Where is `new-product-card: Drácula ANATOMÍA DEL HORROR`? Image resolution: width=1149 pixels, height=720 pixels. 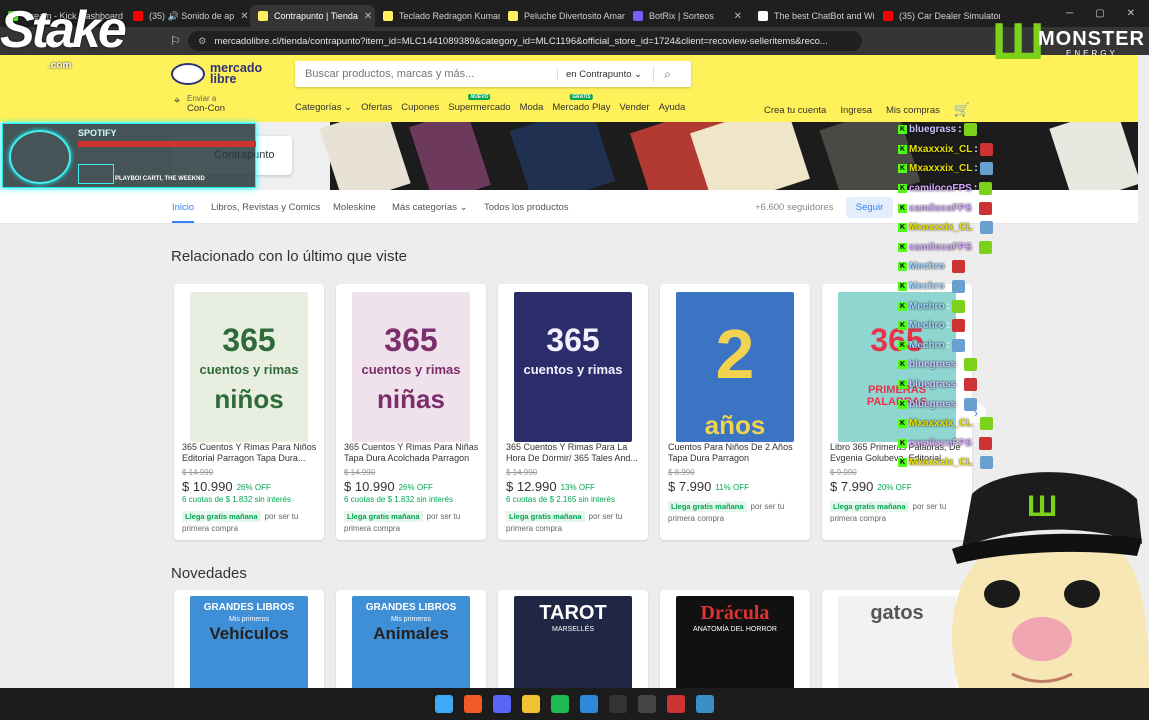
new-product-card: Drácula ANATOMÍA DEL HORROR is located at coordinates (735, 640).